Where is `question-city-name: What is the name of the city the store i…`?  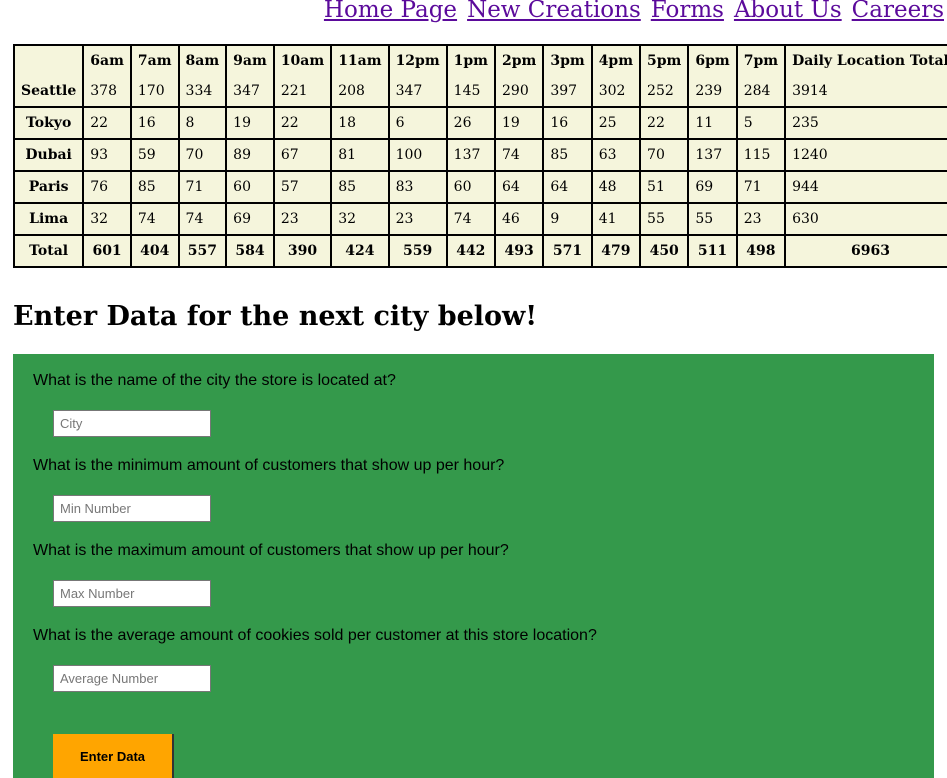
question-city-name: What is the name of the city the store i… is located at coordinates (214, 380).